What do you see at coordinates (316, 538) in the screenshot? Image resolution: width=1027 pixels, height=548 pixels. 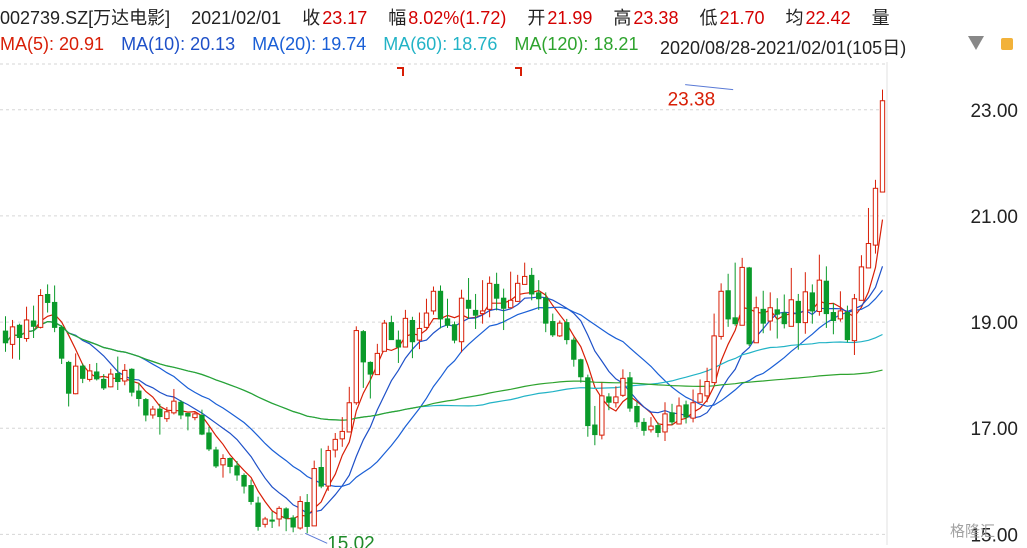 I see `low-pointer-line` at bounding box center [316, 538].